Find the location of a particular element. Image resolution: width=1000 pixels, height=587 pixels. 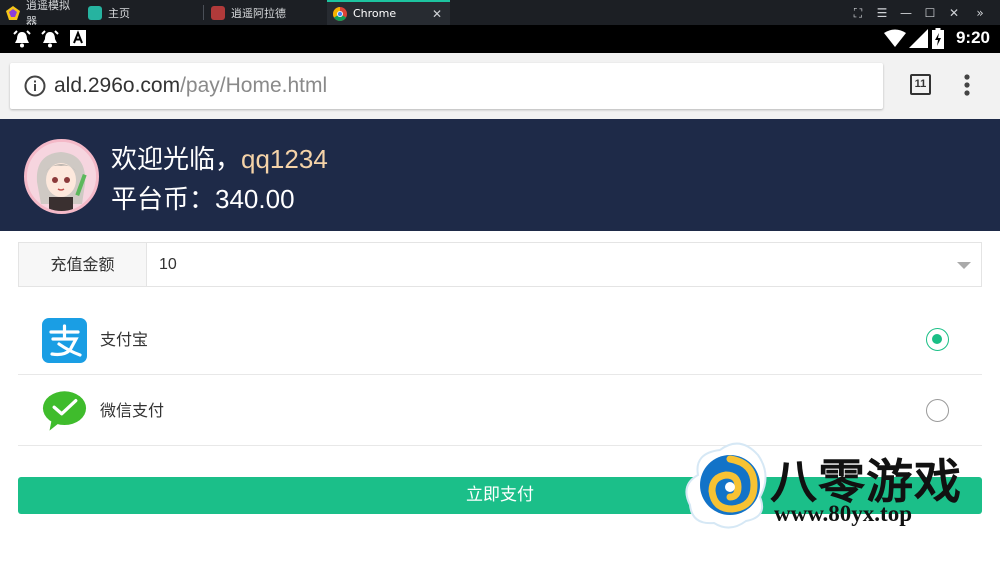

radio-alipay is located at coordinates (937, 339).